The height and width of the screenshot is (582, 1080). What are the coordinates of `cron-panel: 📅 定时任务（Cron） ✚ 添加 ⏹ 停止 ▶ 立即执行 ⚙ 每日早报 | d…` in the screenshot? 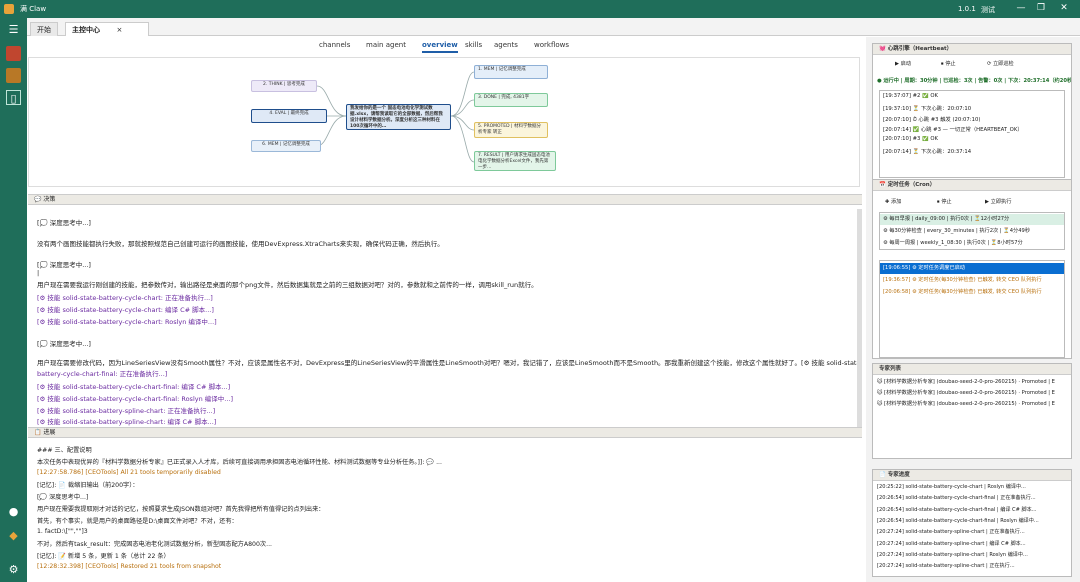 It's located at (972, 269).